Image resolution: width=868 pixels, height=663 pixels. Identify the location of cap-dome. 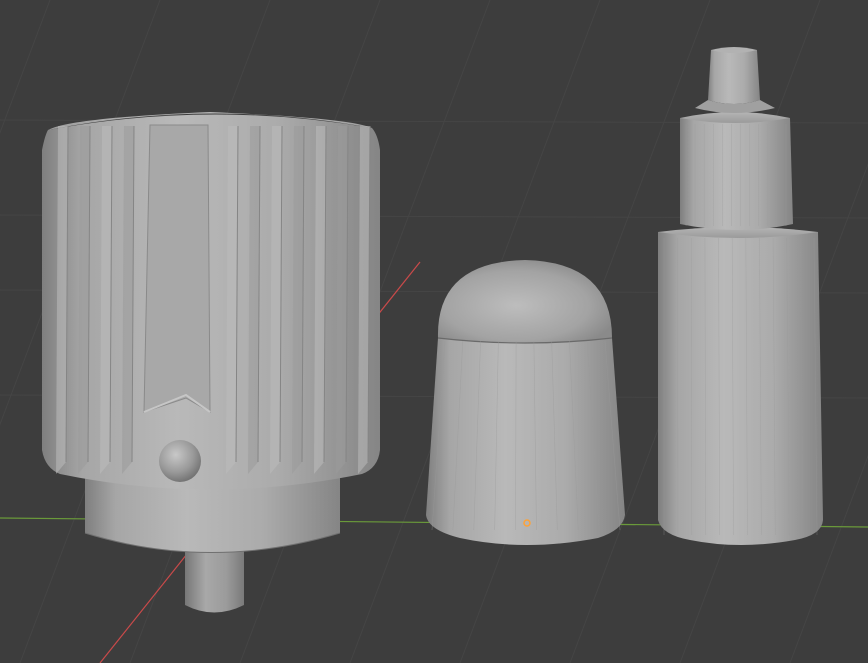
(524, 301).